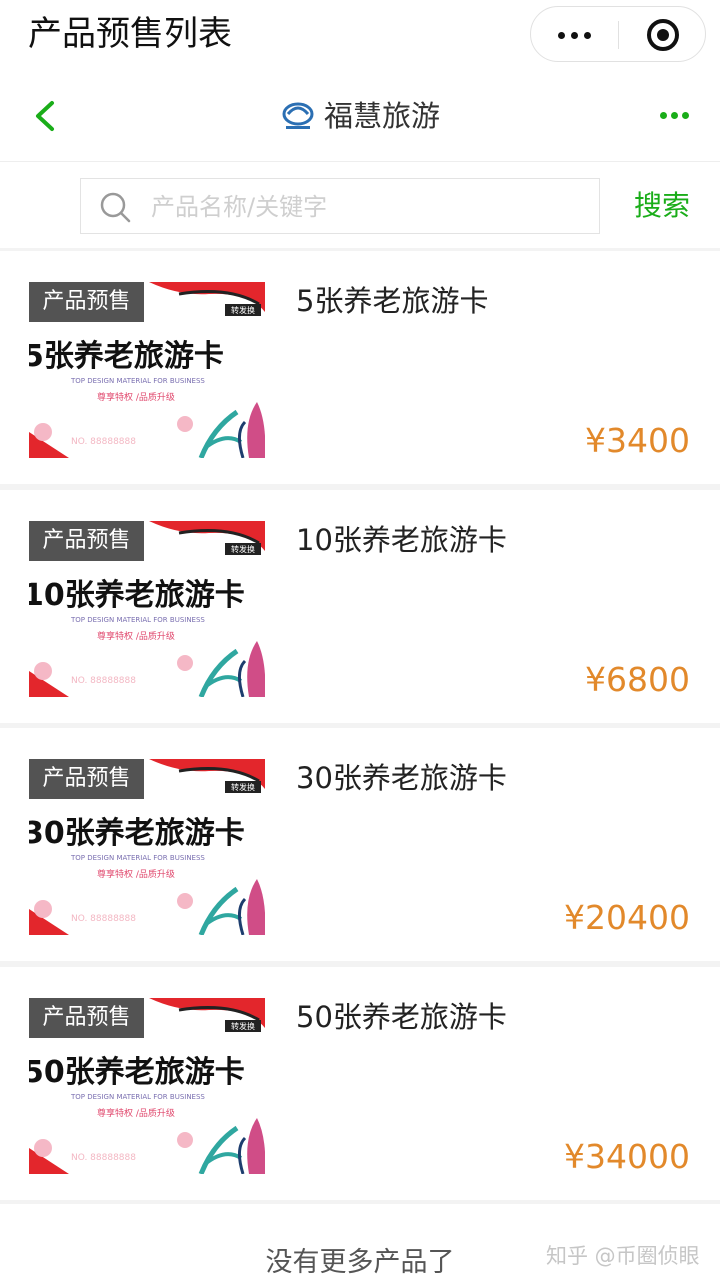 Image resolution: width=720 pixels, height=1281 pixels. I want to click on brand-name: 福慧旅游, so click(382, 116).